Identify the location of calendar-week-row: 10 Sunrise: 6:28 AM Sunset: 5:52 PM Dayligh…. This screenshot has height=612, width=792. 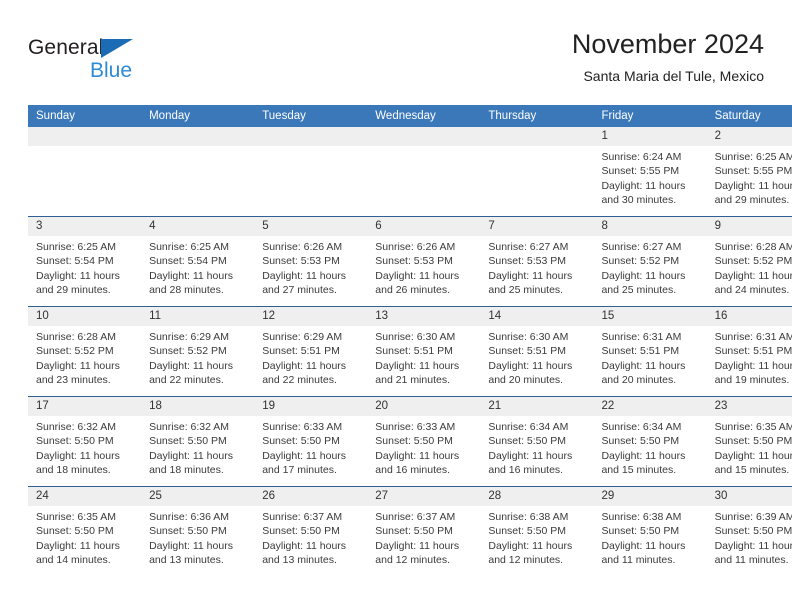
(410, 351).